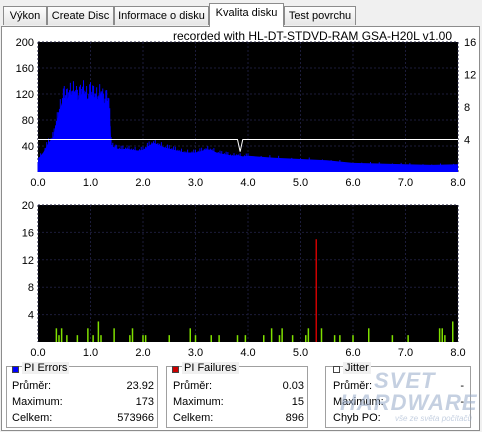 The image size is (482, 432). I want to click on tab-kvalita-disku: Kvalita disku, so click(246, 15).